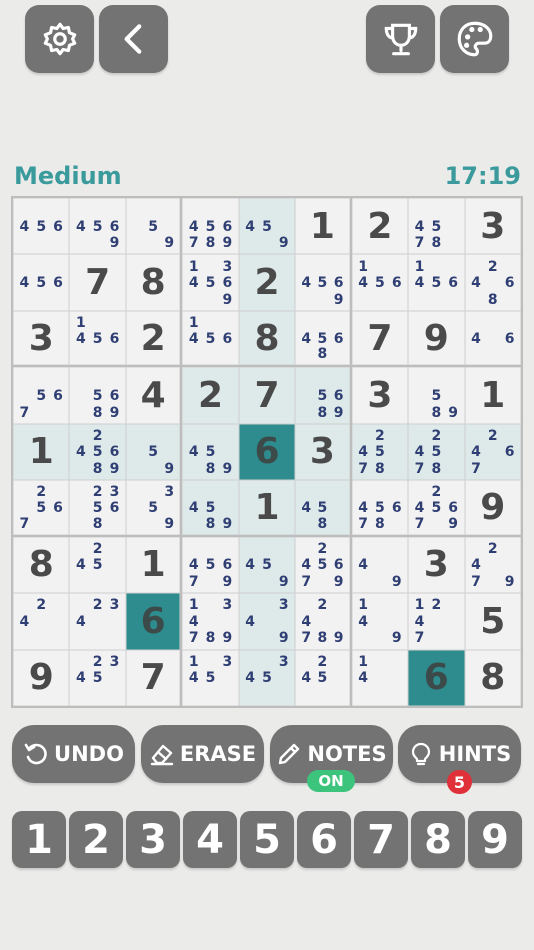  What do you see at coordinates (492, 436) in the screenshot?
I see `note-digit: 2` at bounding box center [492, 436].